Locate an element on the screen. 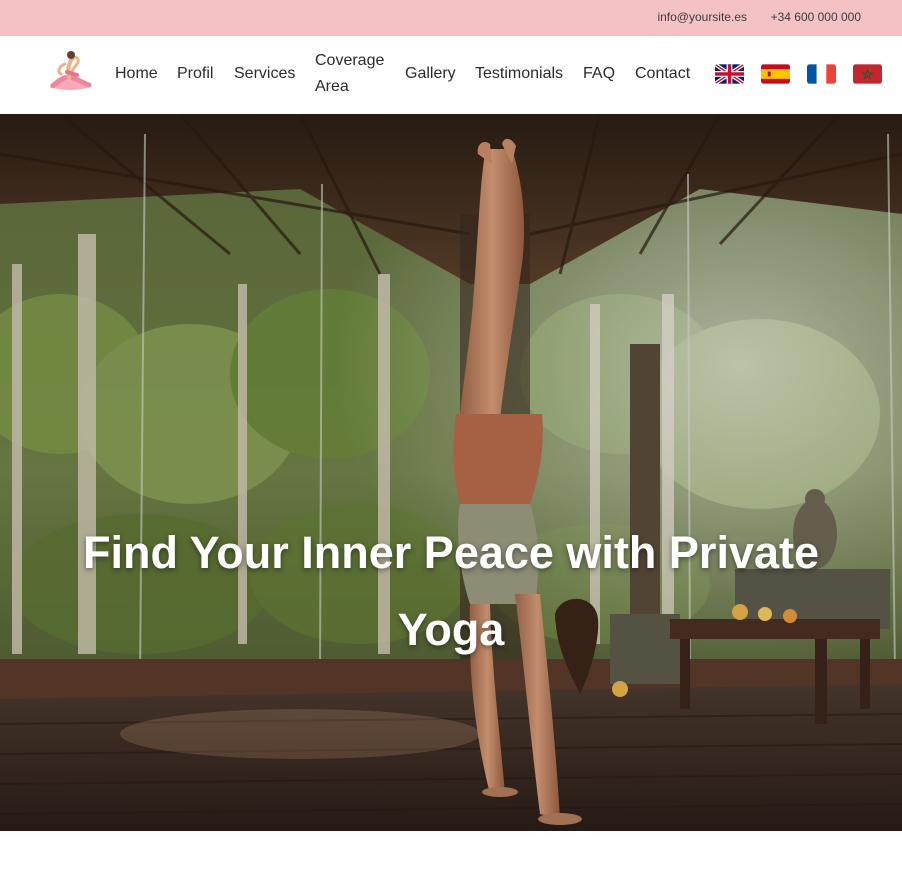 The image size is (902, 894). uk-flag-icon is located at coordinates (729, 74).